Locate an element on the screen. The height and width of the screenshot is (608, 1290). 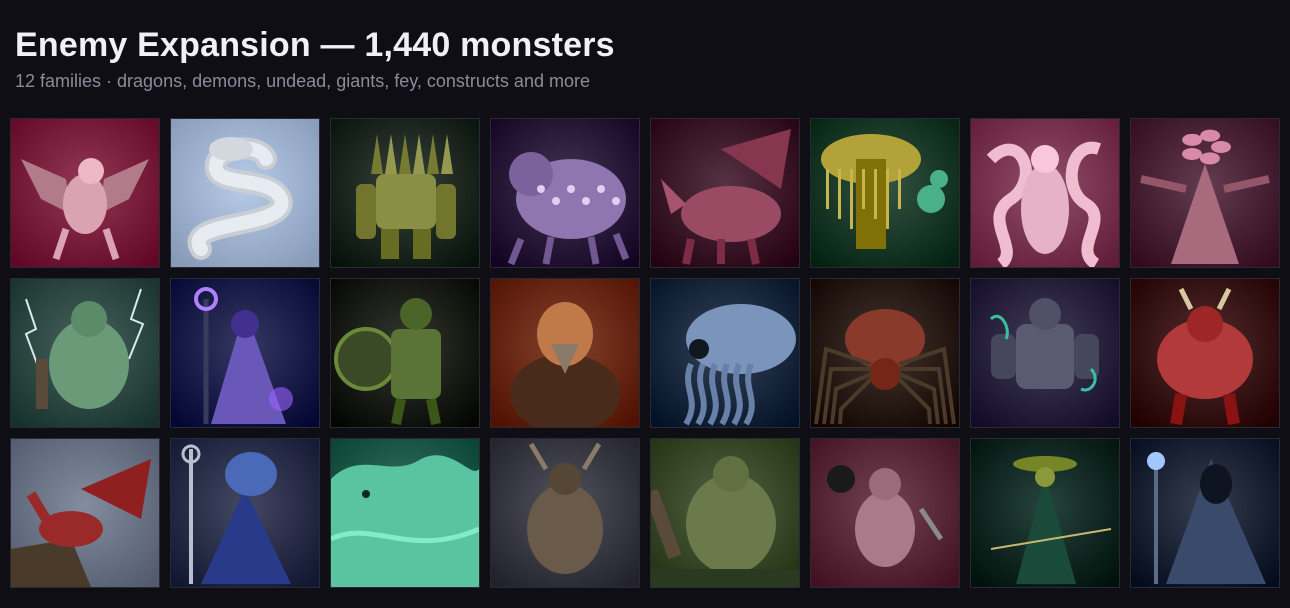
mushroom-creature-icon is located at coordinates (885, 193).